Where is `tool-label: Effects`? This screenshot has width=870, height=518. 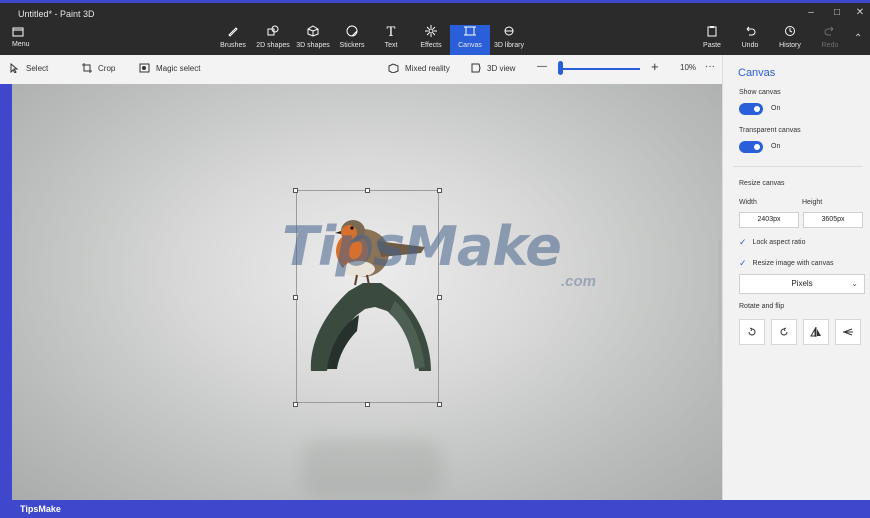 tool-label: Effects is located at coordinates (431, 45).